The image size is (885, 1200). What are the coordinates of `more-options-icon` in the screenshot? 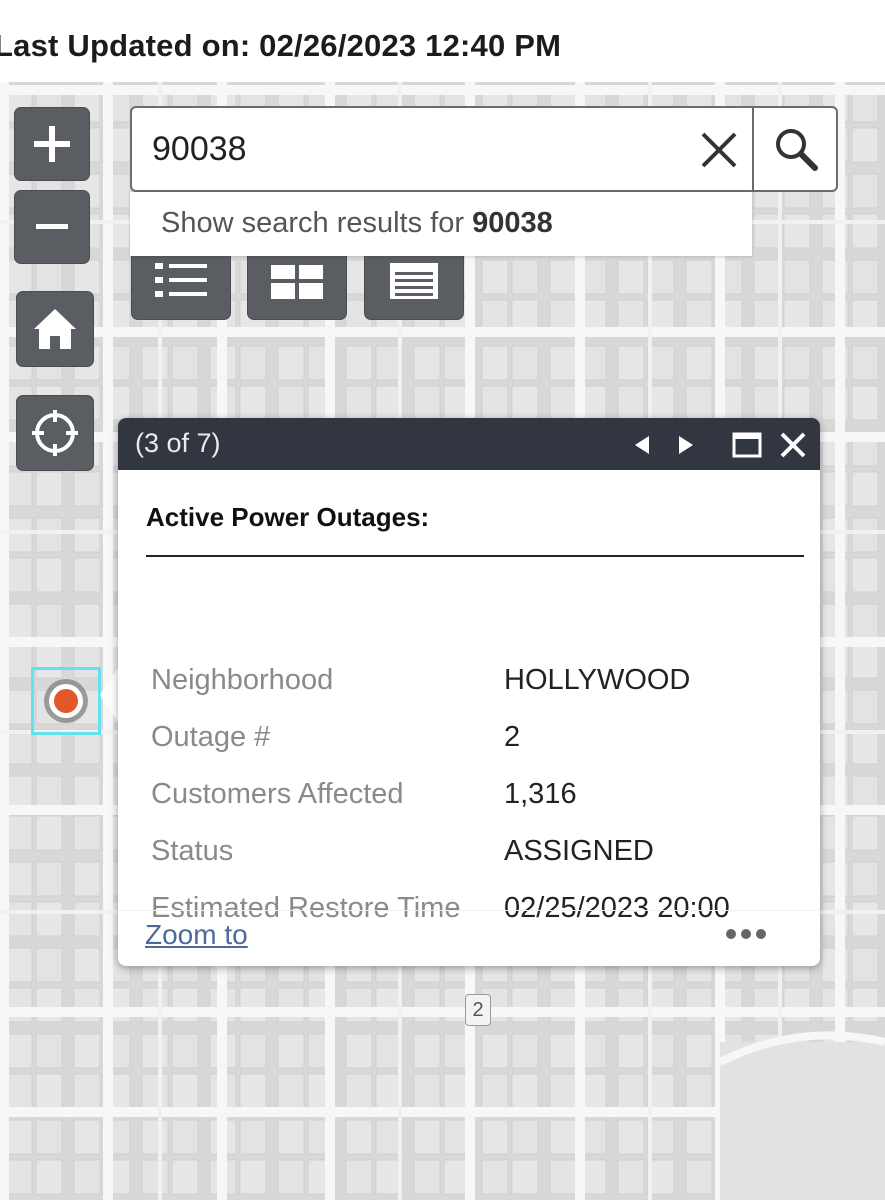 It's located at (746, 934).